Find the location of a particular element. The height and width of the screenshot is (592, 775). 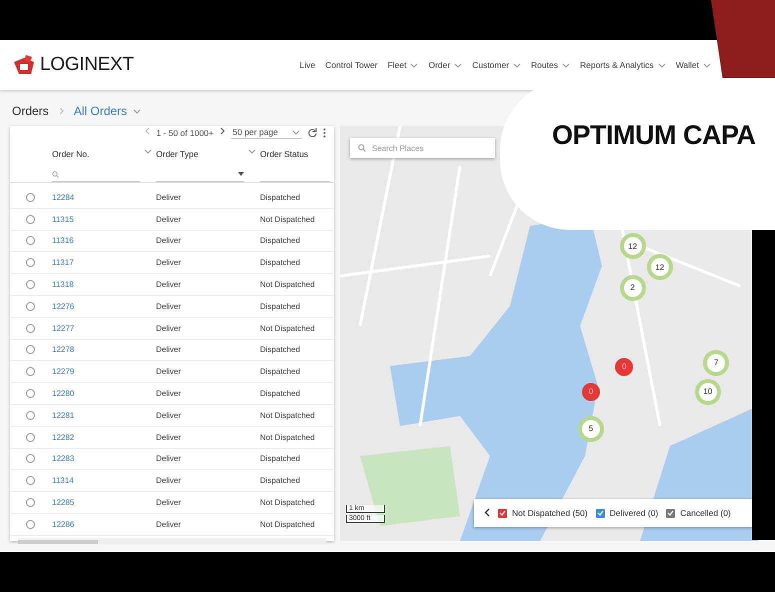

nav-item: Order is located at coordinates (445, 65).